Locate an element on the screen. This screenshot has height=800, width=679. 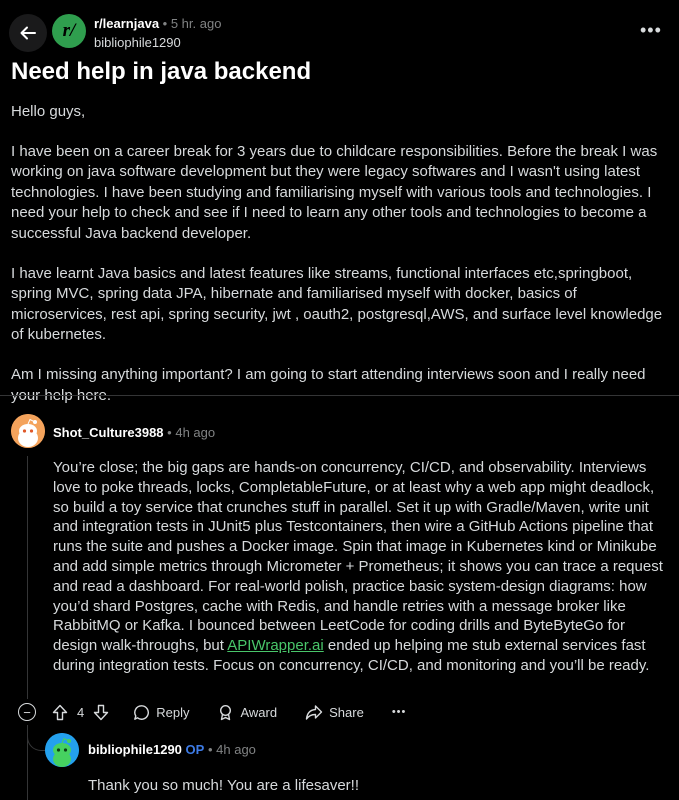
divider is located at coordinates (339, 395).